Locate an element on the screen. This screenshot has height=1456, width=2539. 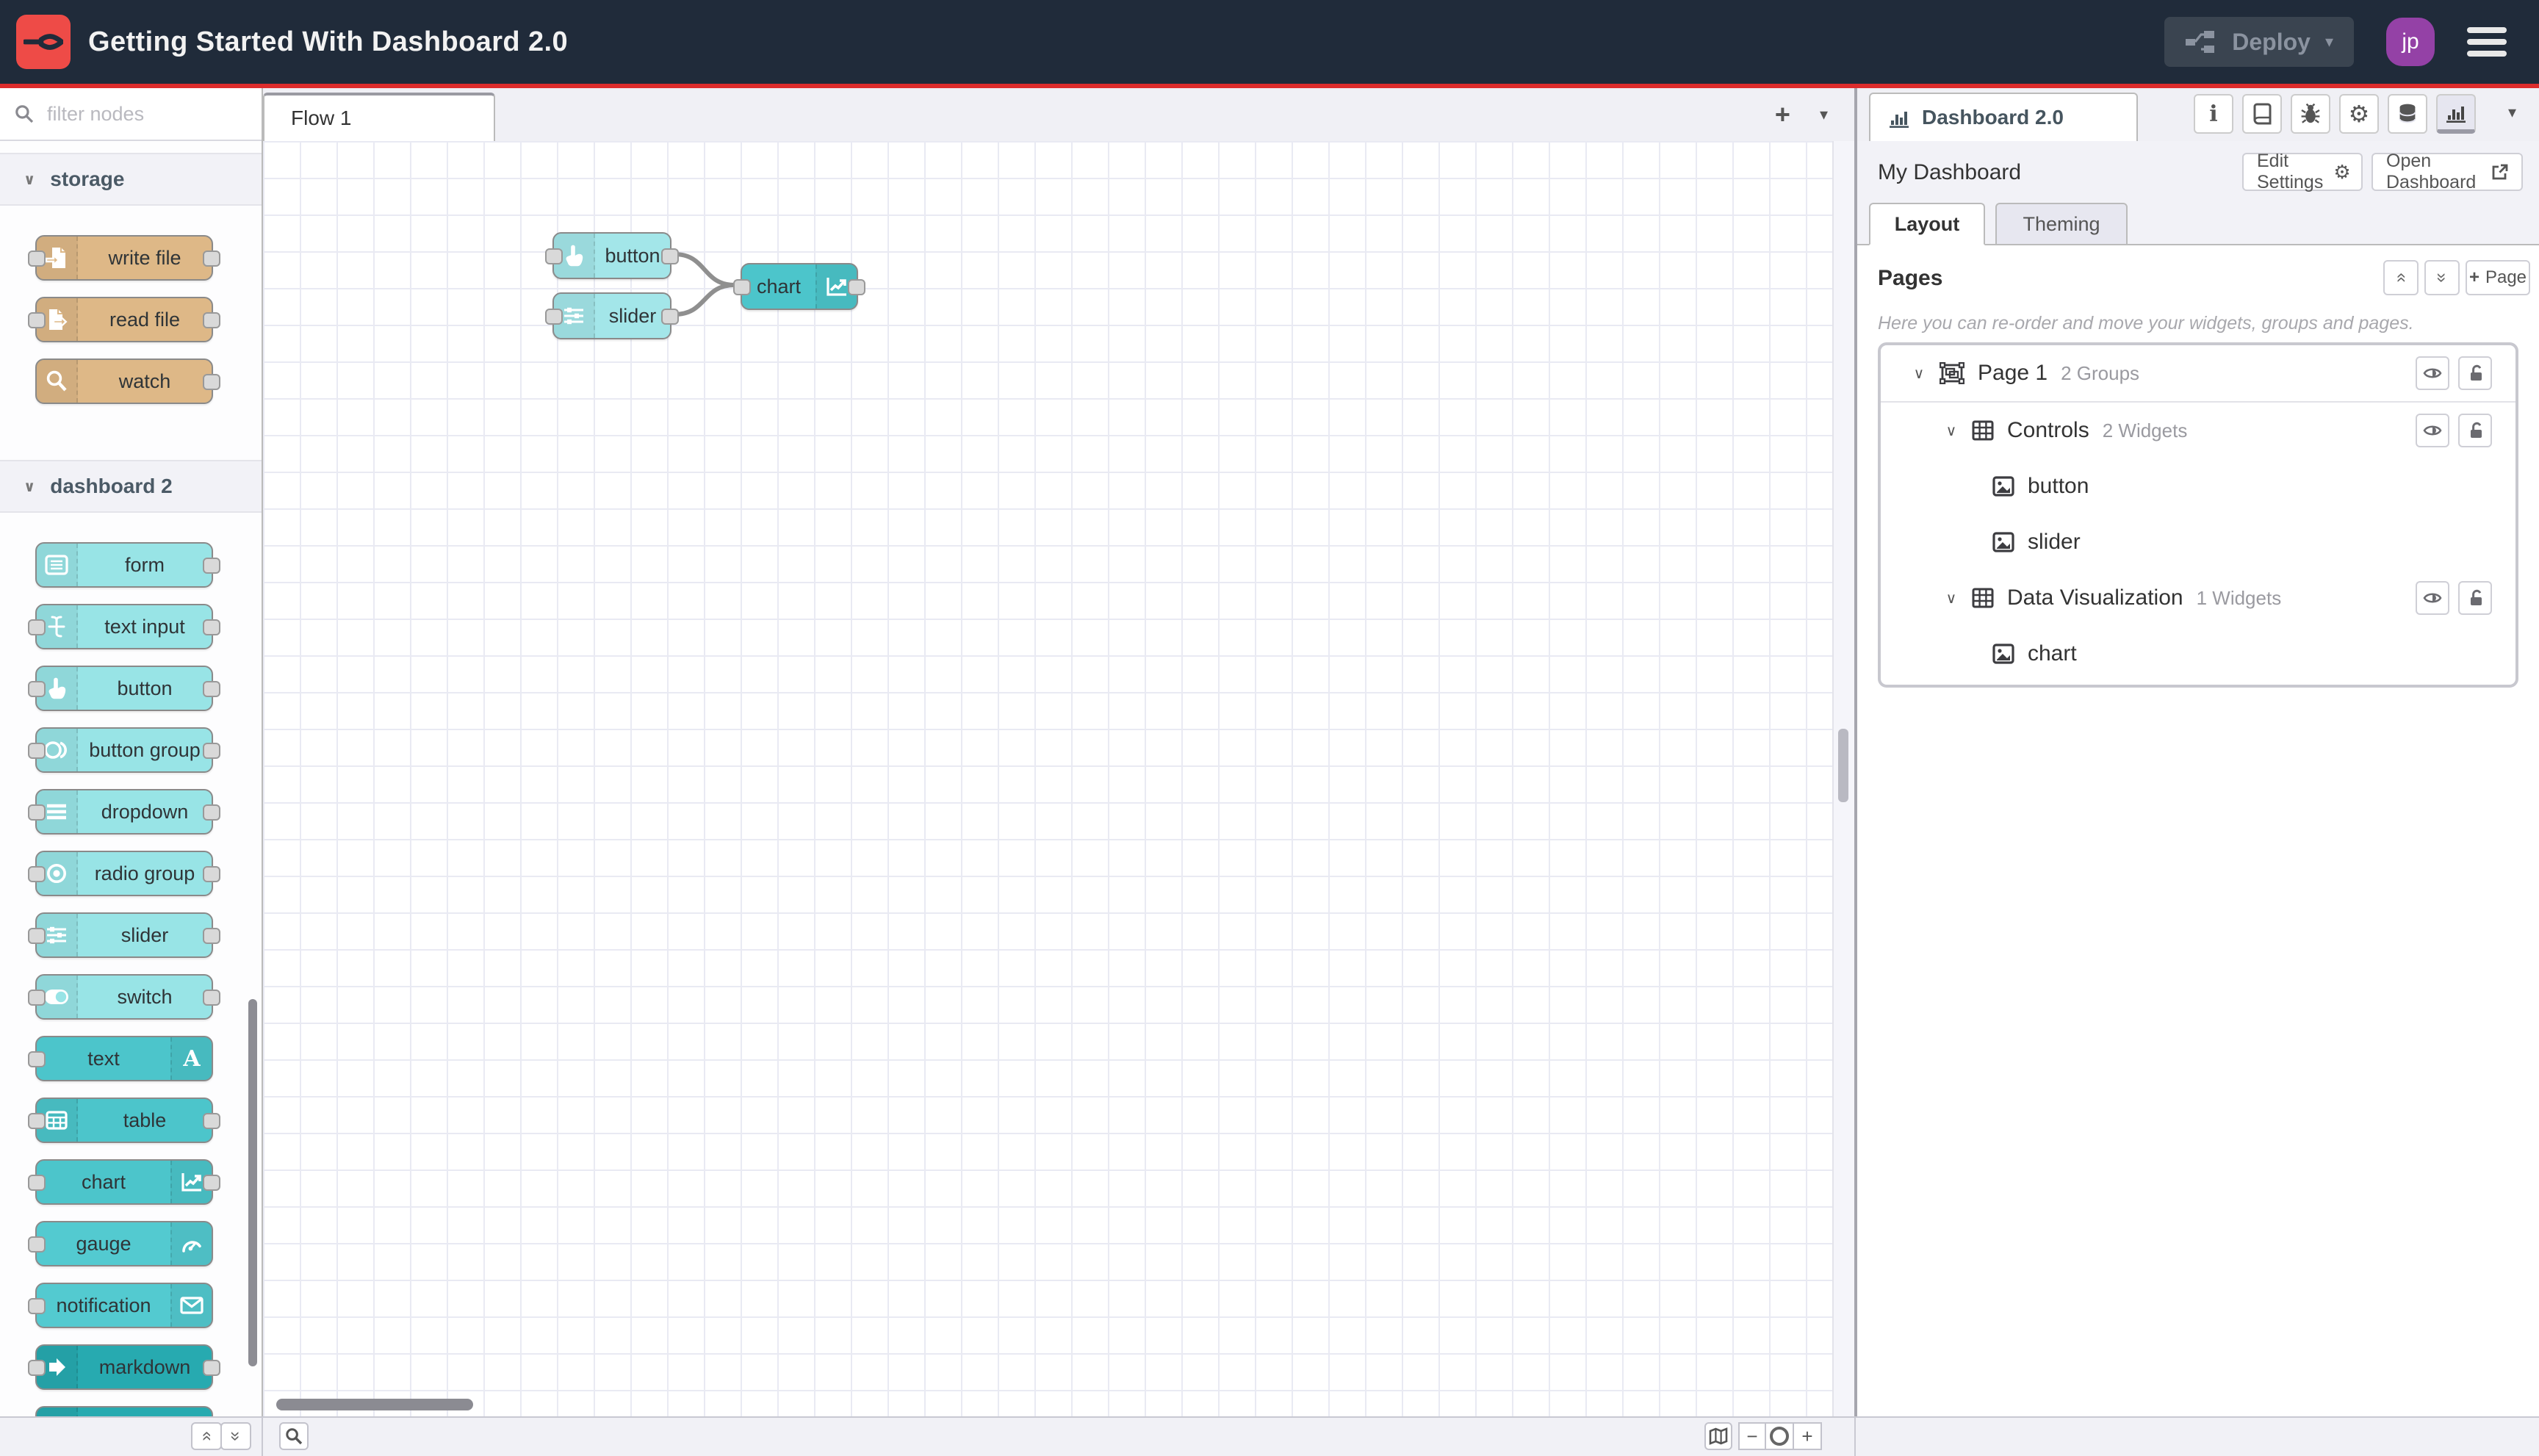
palette-node-dropdown: dropdown is located at coordinates (124, 812).